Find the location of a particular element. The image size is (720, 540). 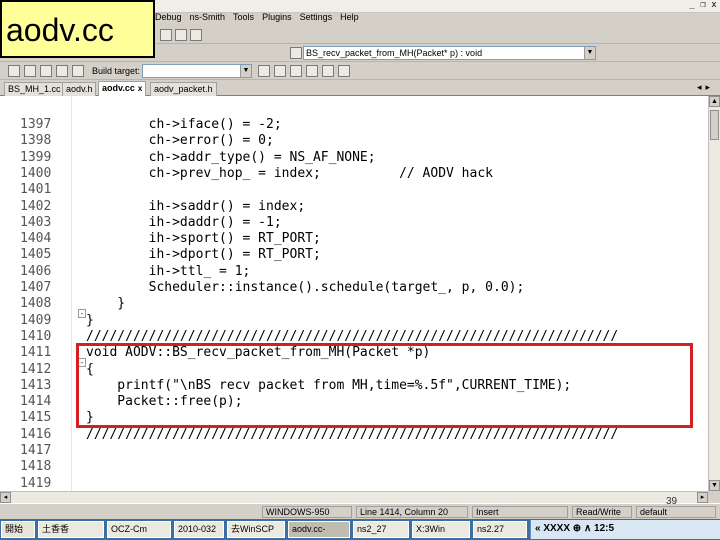

system-tray: « XXXX ⊕ ∧ 12:5 is located at coordinates (625, 529).